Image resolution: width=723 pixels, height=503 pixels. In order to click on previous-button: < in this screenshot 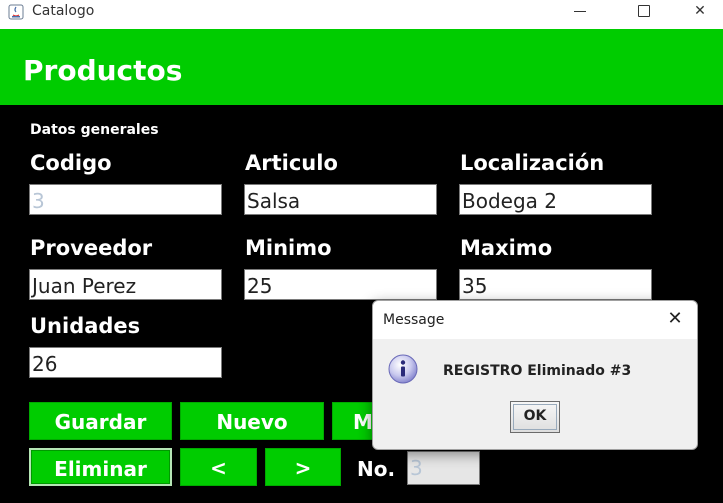, I will do `click(218, 467)`.